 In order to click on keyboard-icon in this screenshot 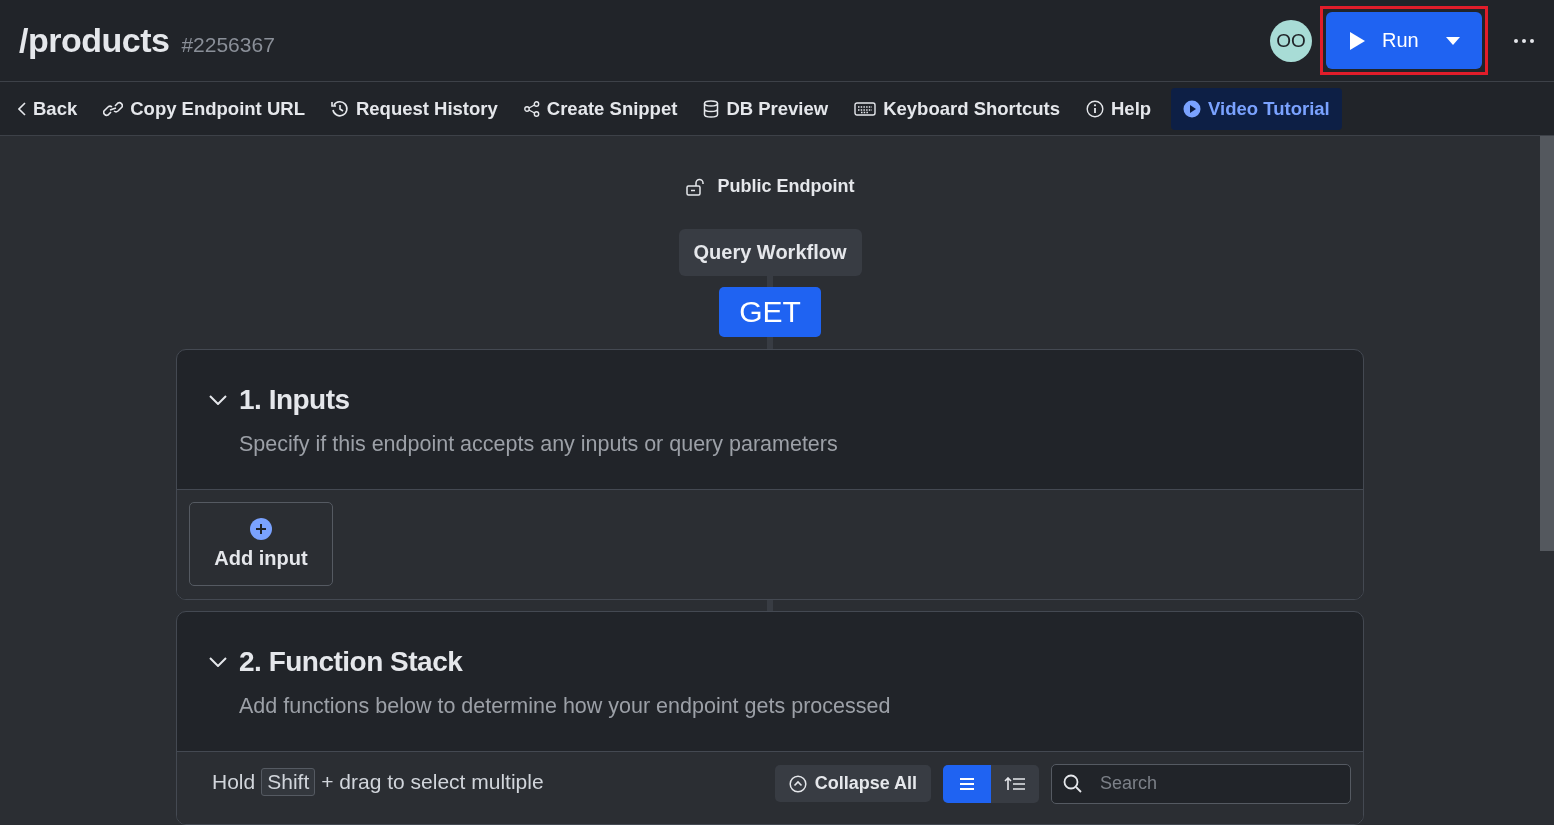, I will do `click(865, 108)`.